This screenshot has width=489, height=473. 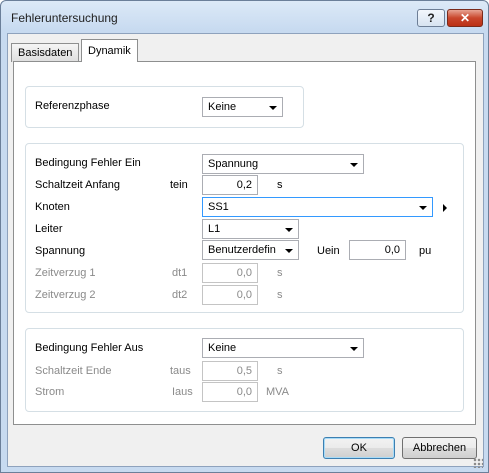 I want to click on u-ein-unit: pu, so click(x=425, y=251).